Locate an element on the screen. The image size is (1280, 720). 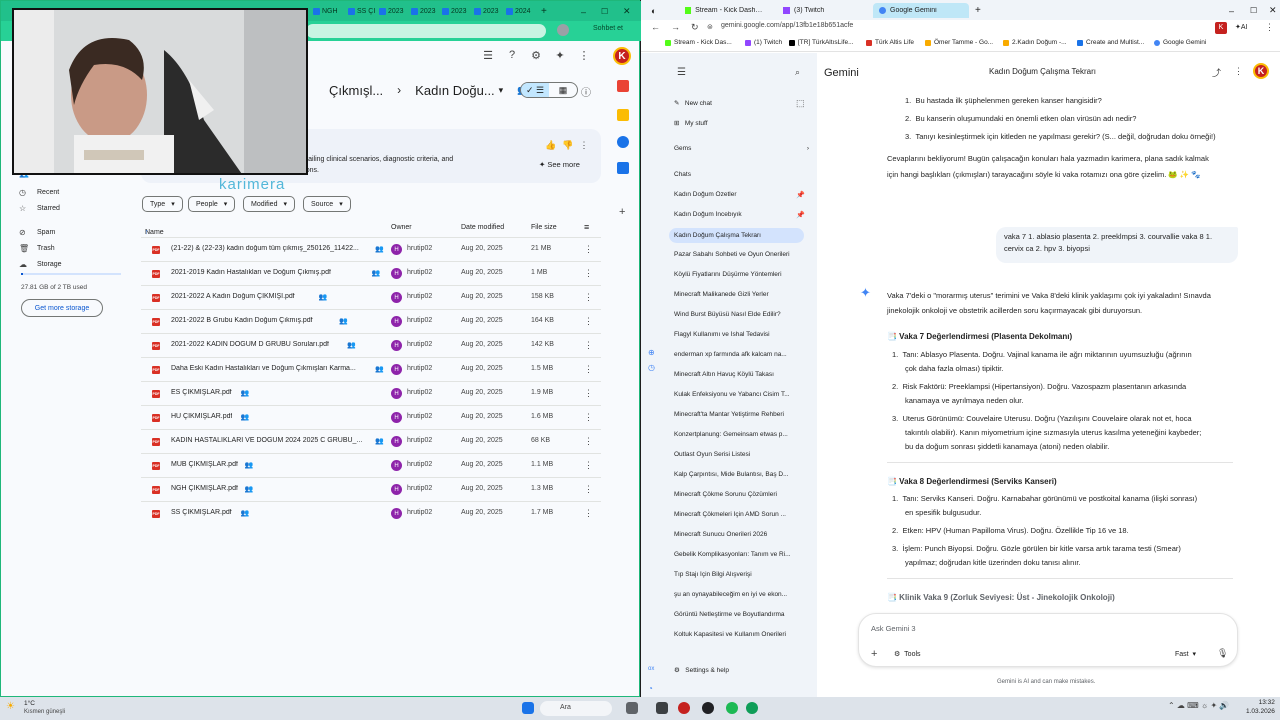
close-icon: ✕ is located at coordinates (627, 11).